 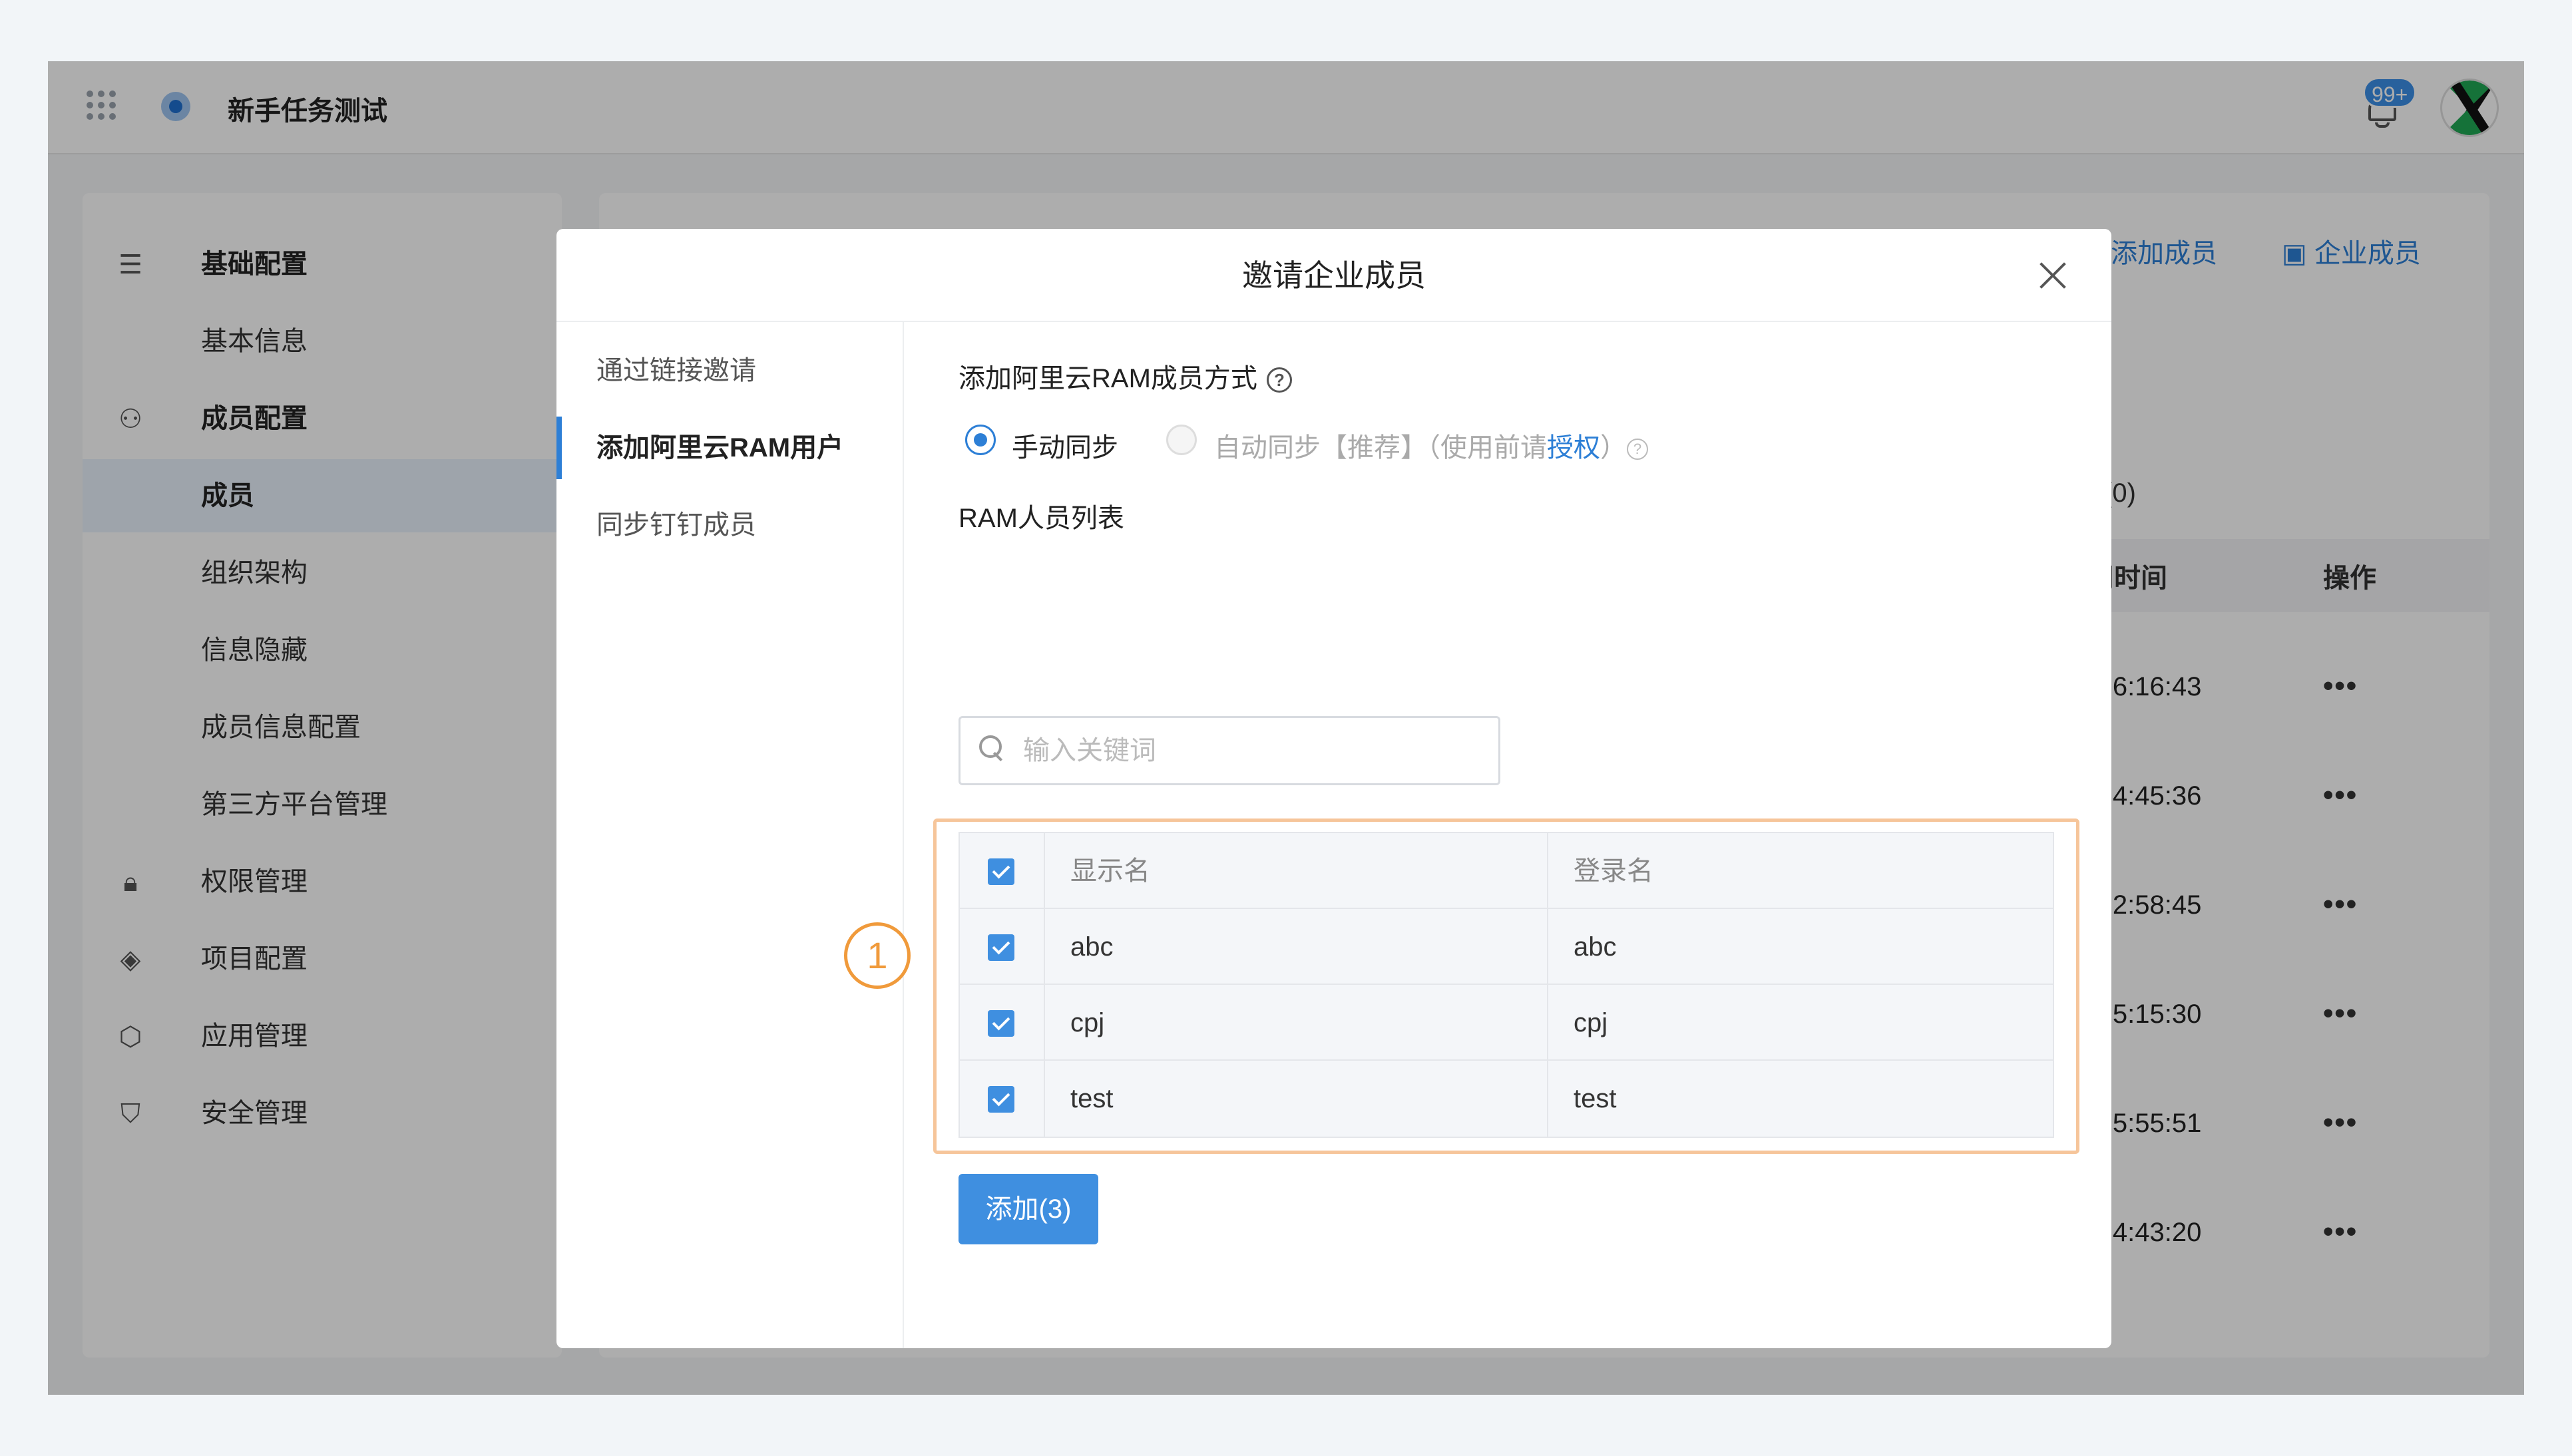 I want to click on tab-ram-user: 添加阿里云RAM用户, so click(x=730, y=447).